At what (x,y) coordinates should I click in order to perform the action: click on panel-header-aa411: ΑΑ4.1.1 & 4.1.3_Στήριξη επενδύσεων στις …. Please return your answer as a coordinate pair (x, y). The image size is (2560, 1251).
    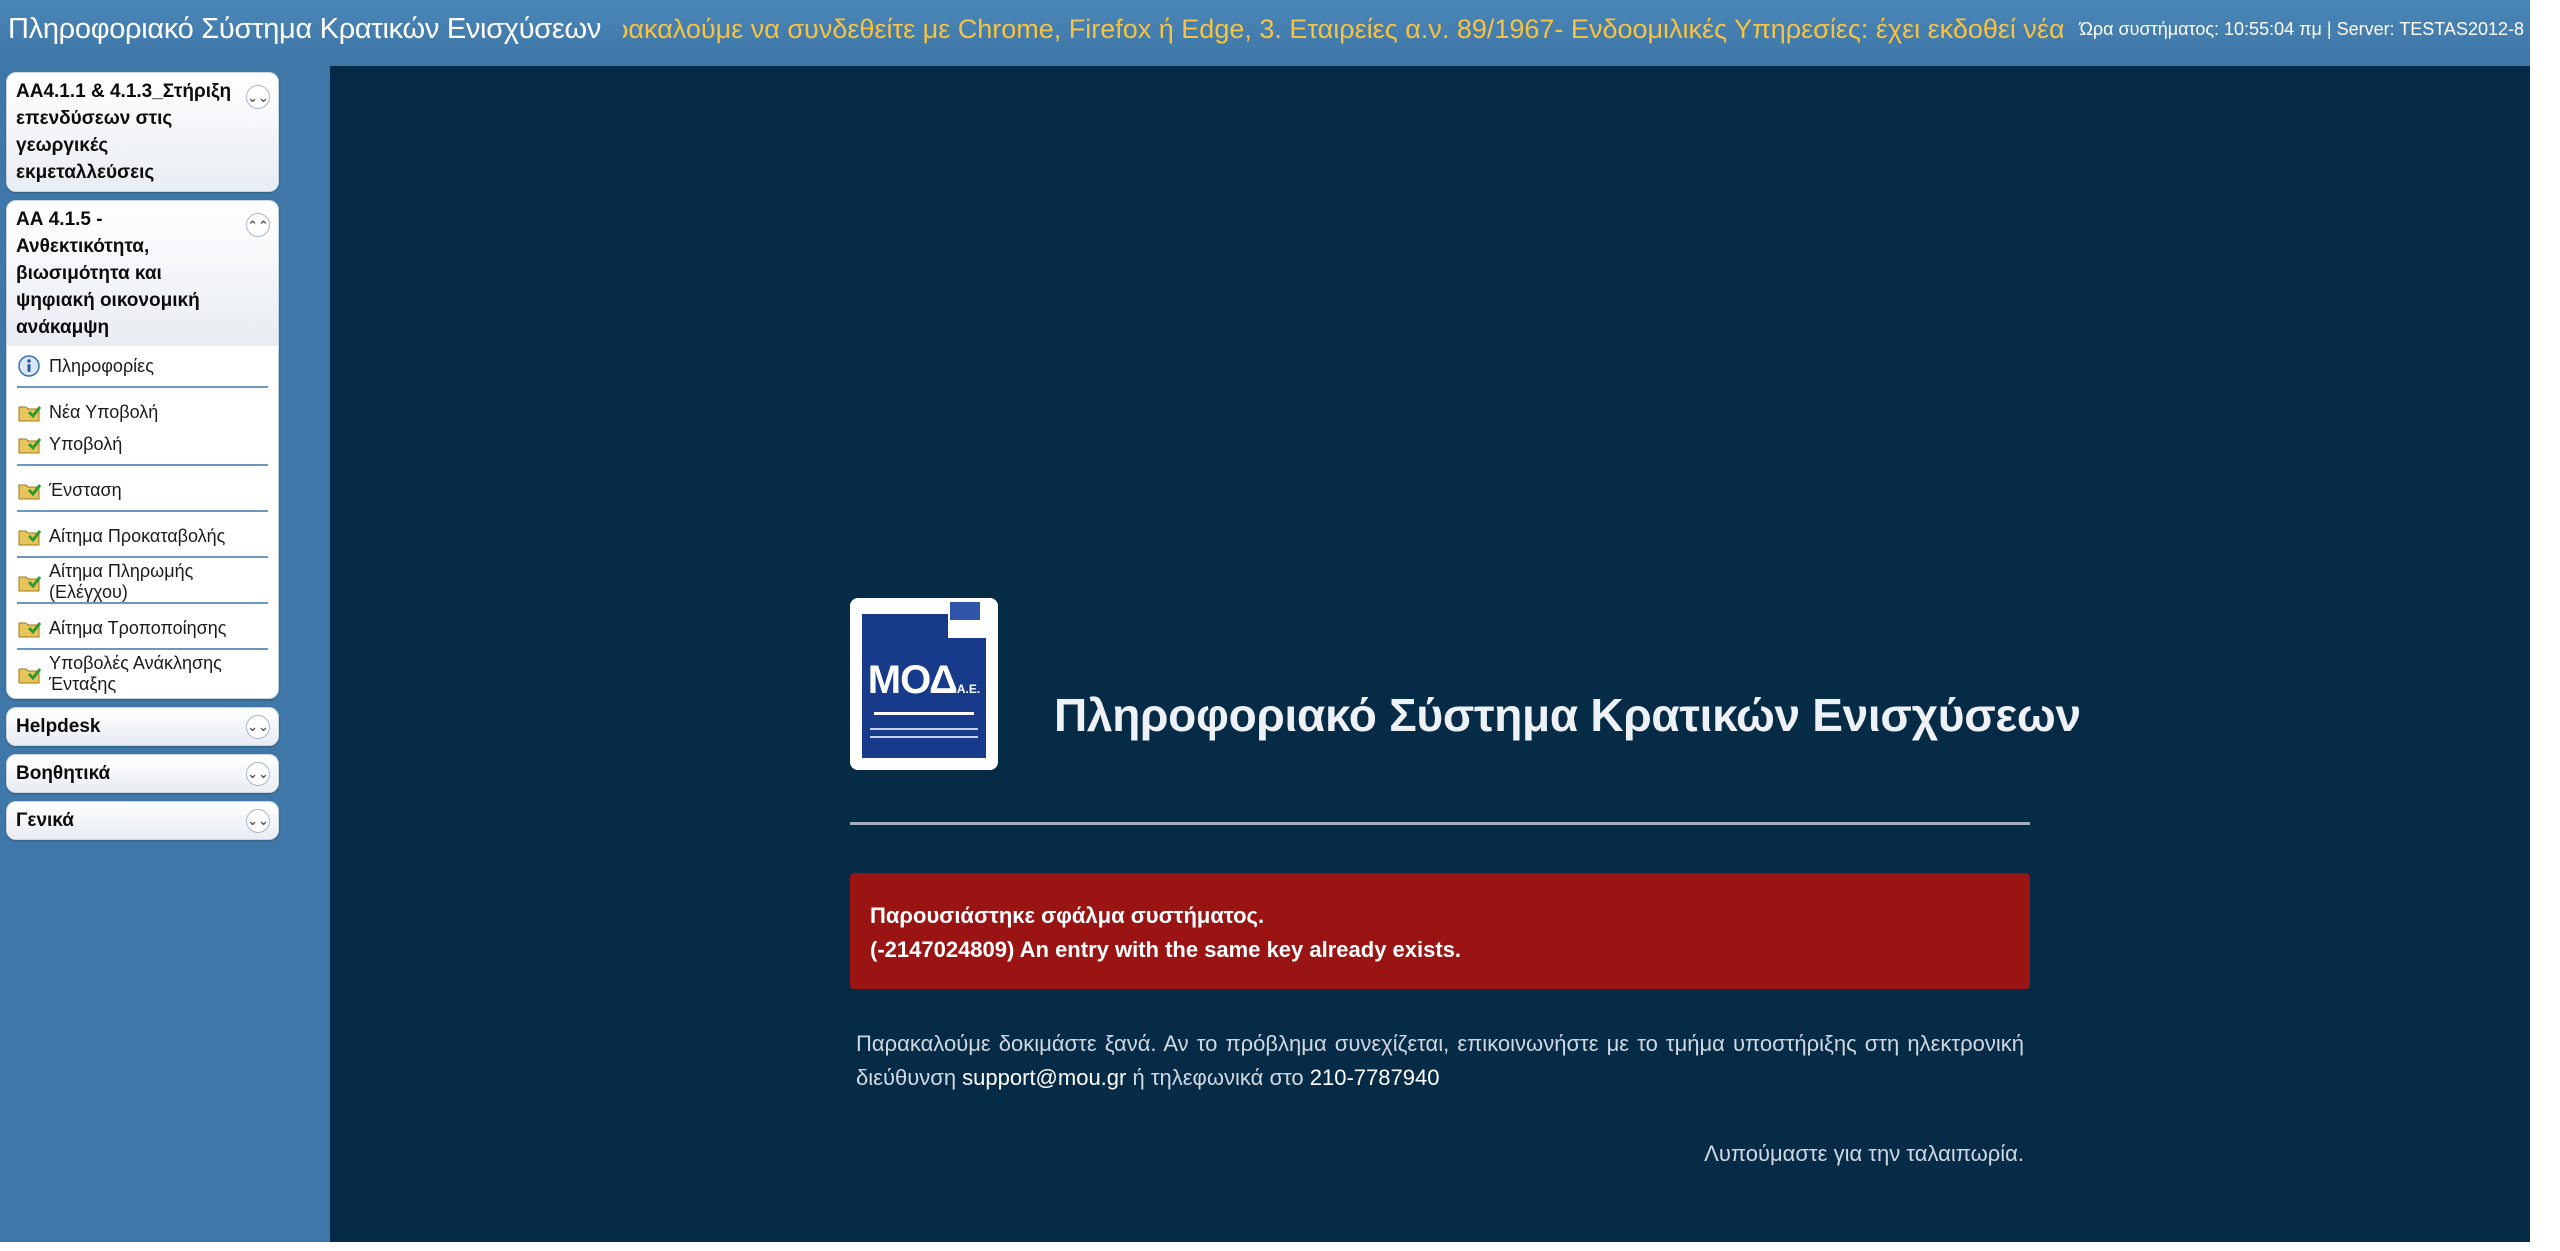
    Looking at the image, I should click on (142, 132).